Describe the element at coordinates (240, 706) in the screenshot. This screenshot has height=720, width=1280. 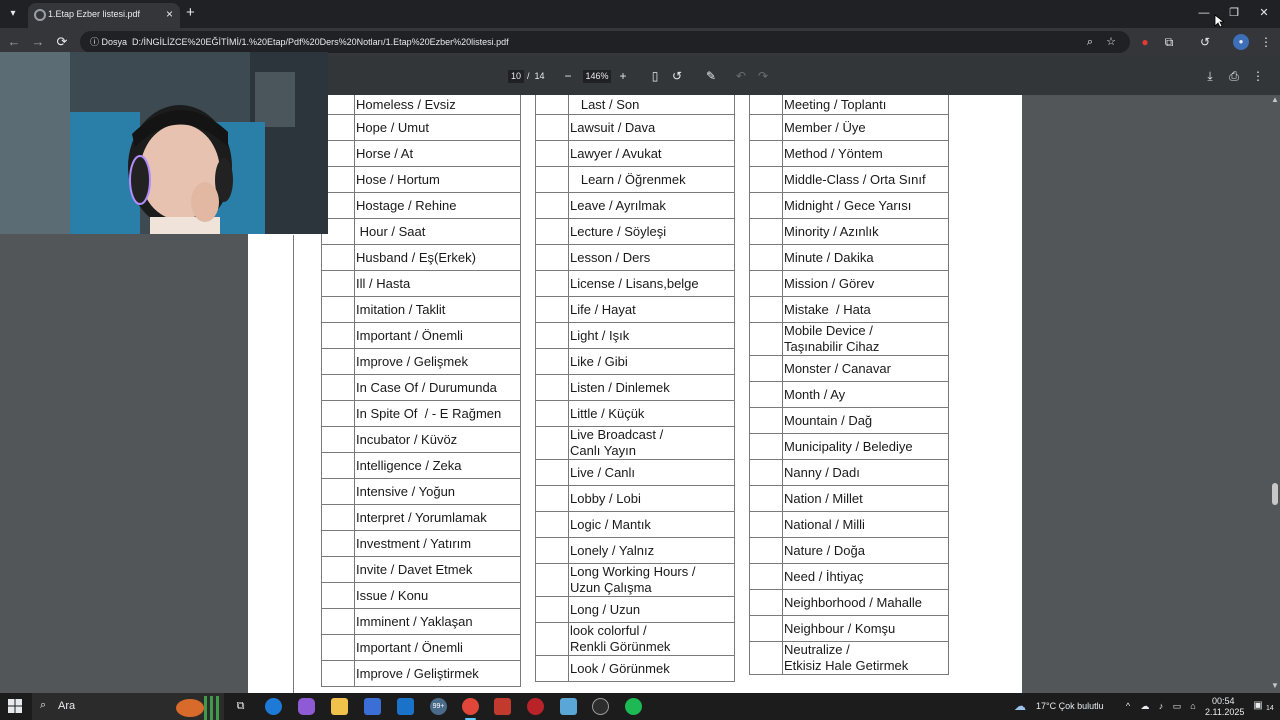
I see `task-view-icon: ⧉` at that location.